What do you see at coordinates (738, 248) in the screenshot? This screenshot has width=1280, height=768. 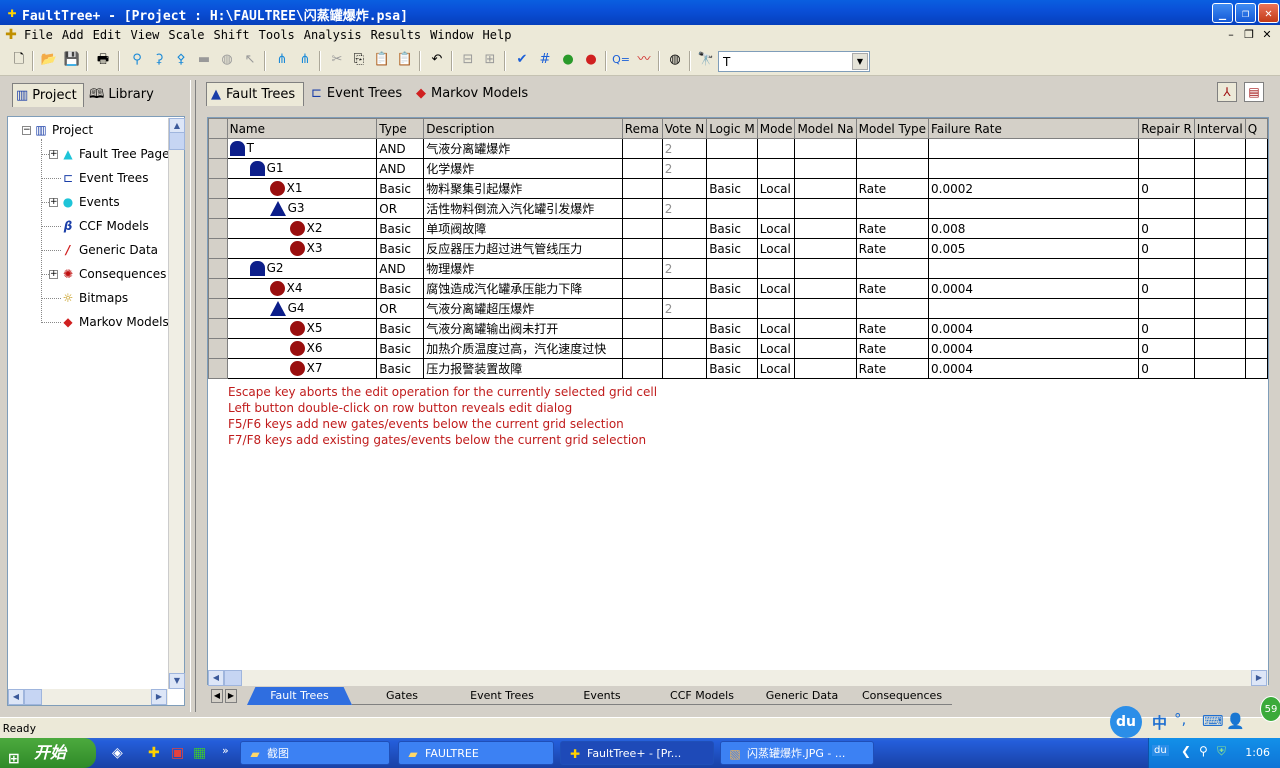 I see `table-row: X3 Basic 反应器压力超过进气管线压力 Basic Local Rate 0.005 0` at bounding box center [738, 248].